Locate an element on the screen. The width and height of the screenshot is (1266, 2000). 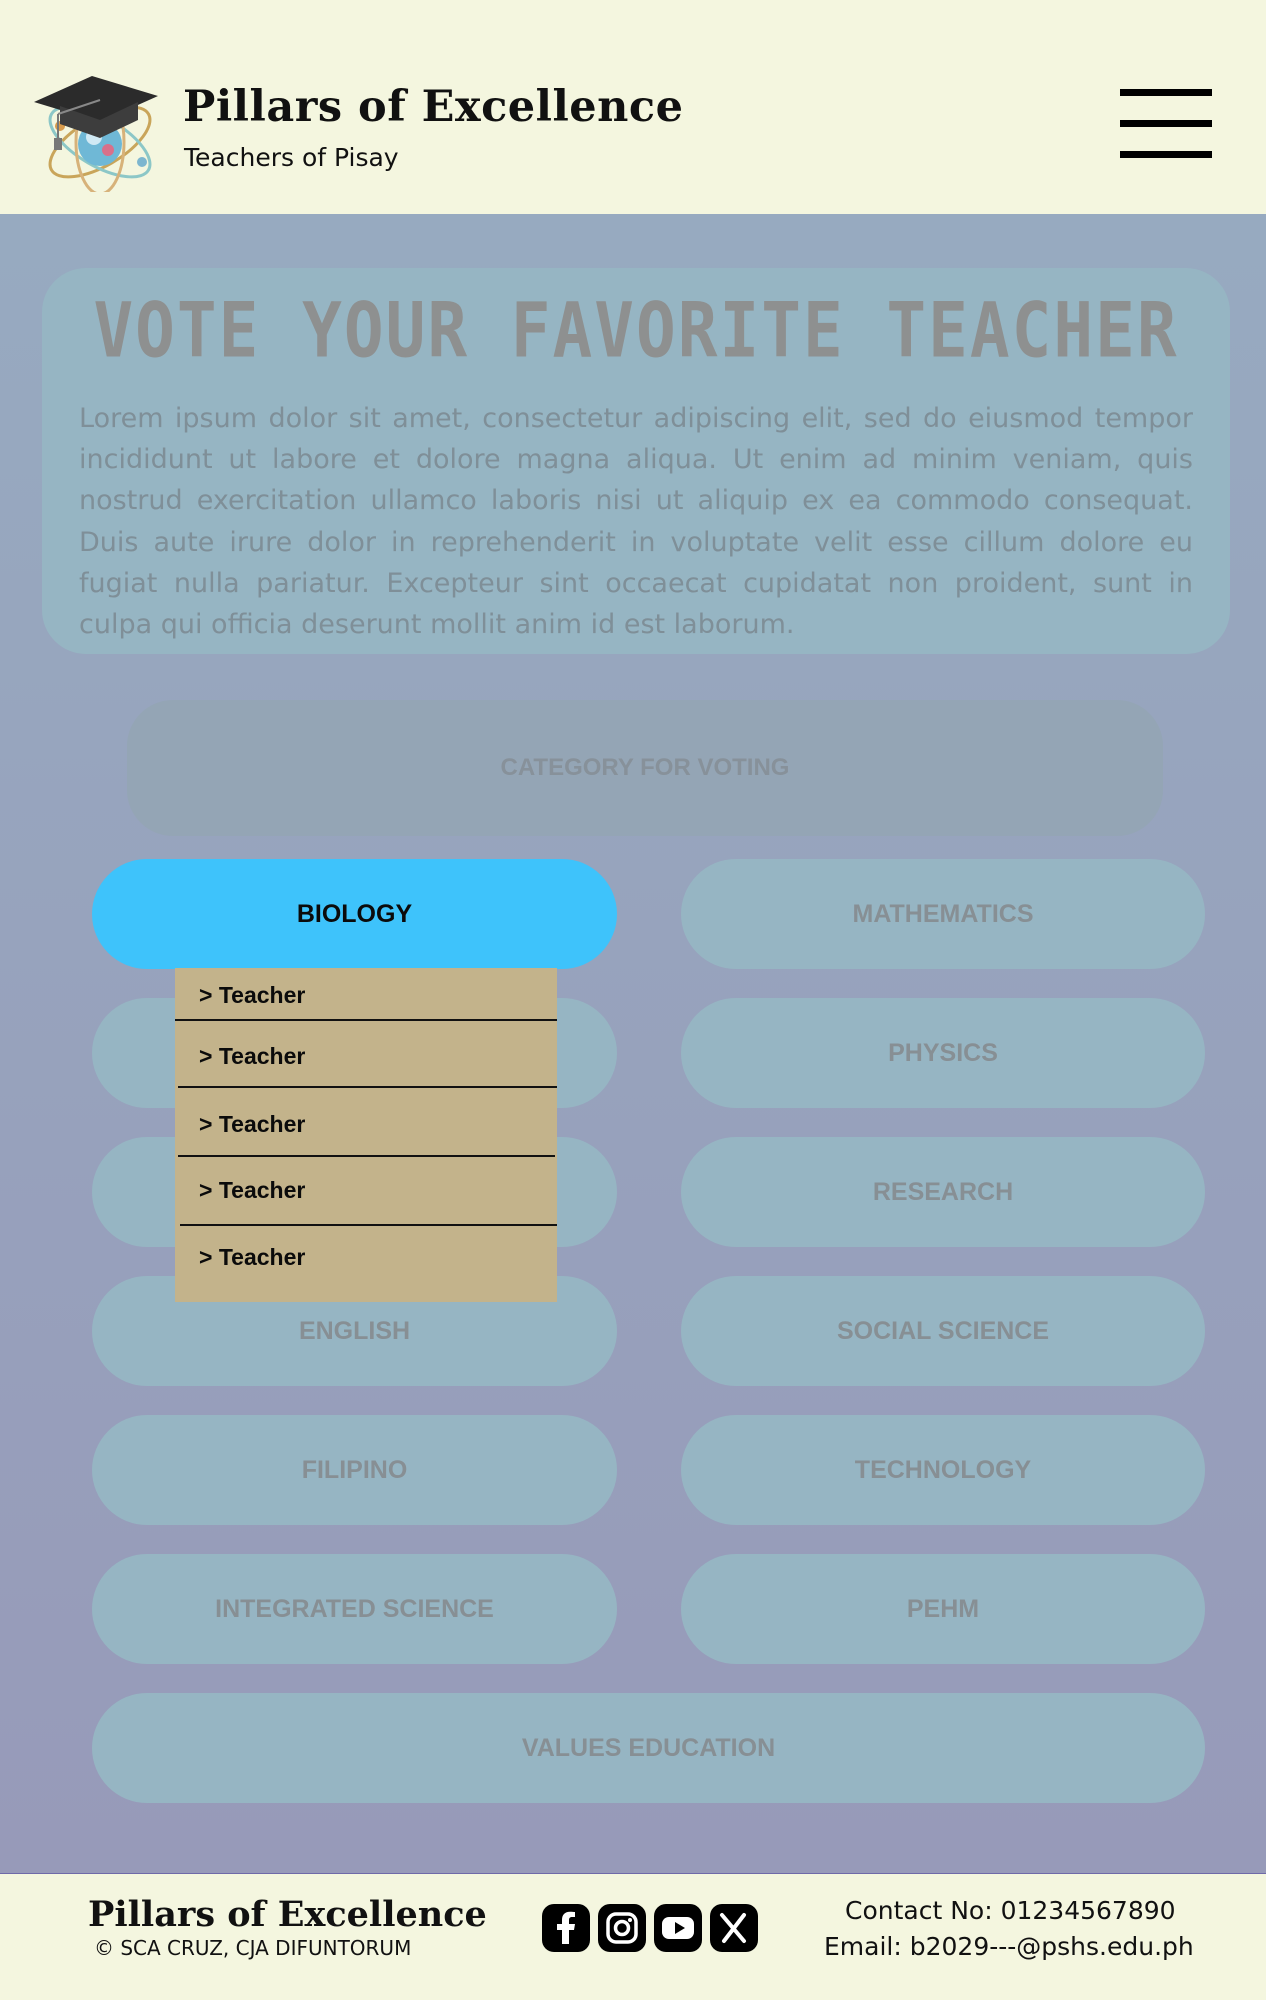
youtube-icon is located at coordinates (678, 1928).